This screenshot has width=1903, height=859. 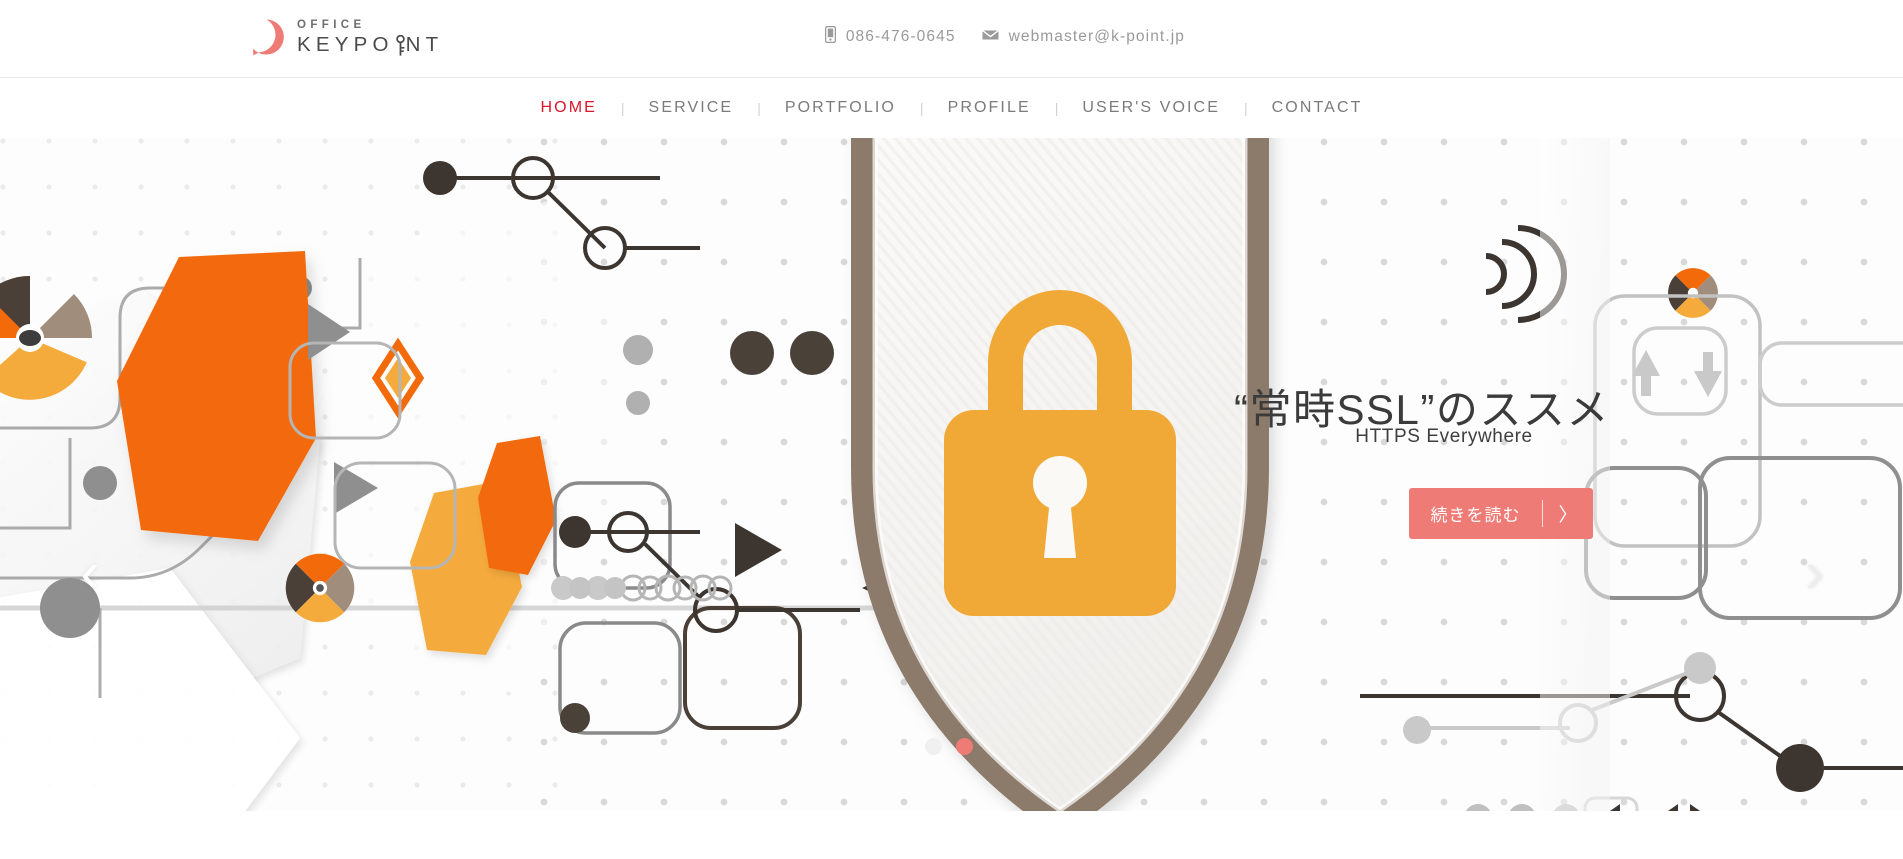 I want to click on chevron-right-icon: 〉, so click(x=1568, y=515).